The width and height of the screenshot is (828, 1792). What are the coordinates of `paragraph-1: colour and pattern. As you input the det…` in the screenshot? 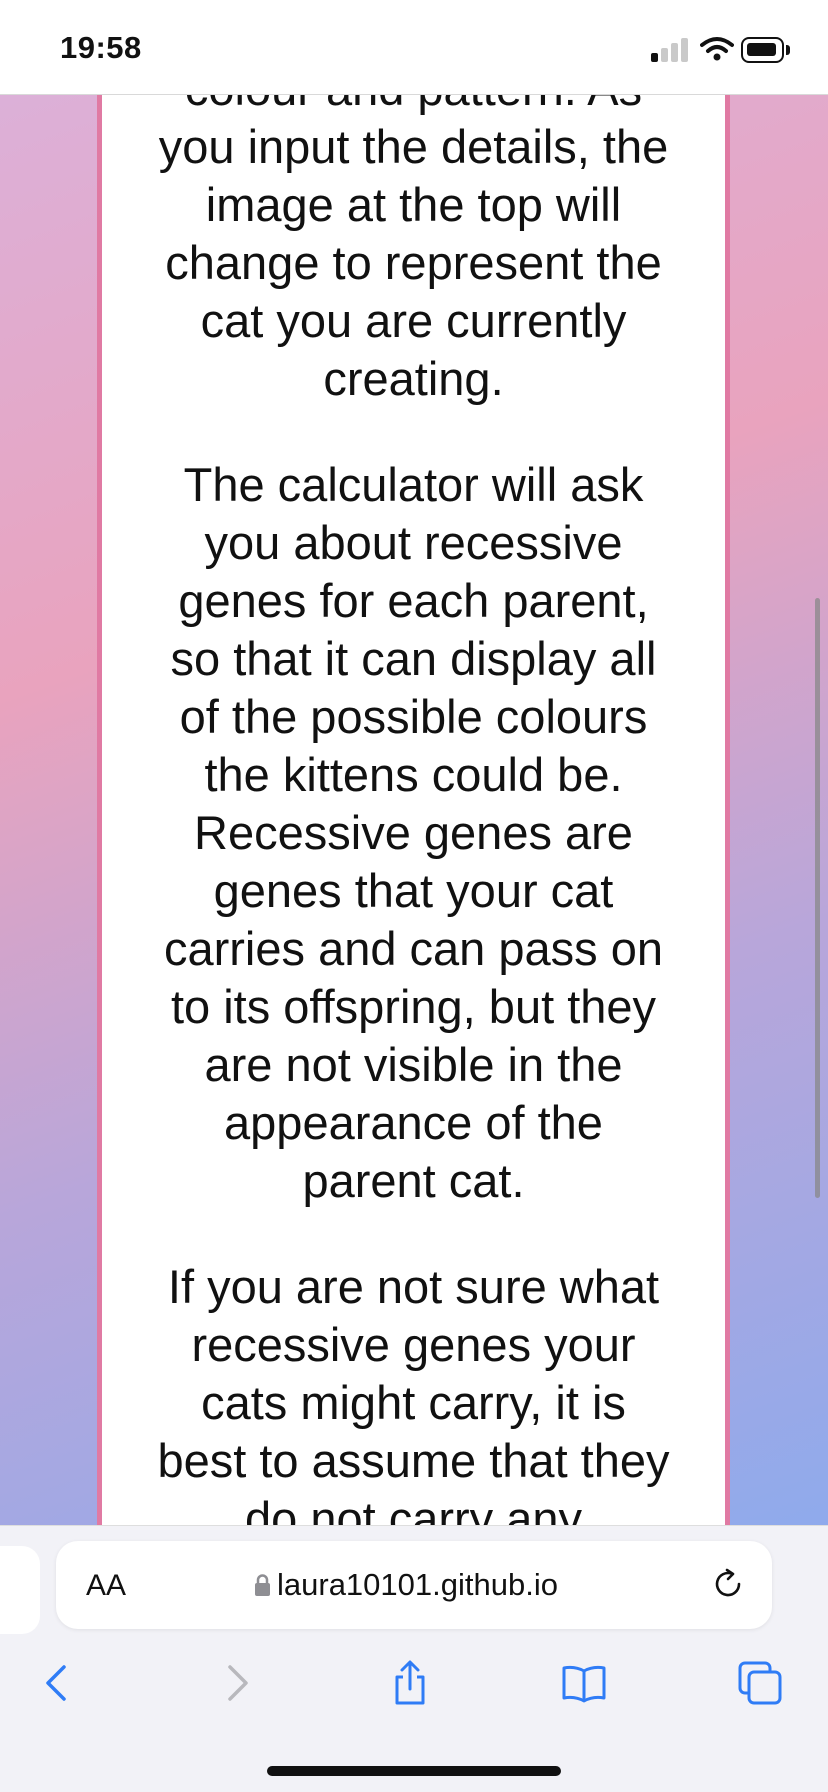 It's located at (413, 250).